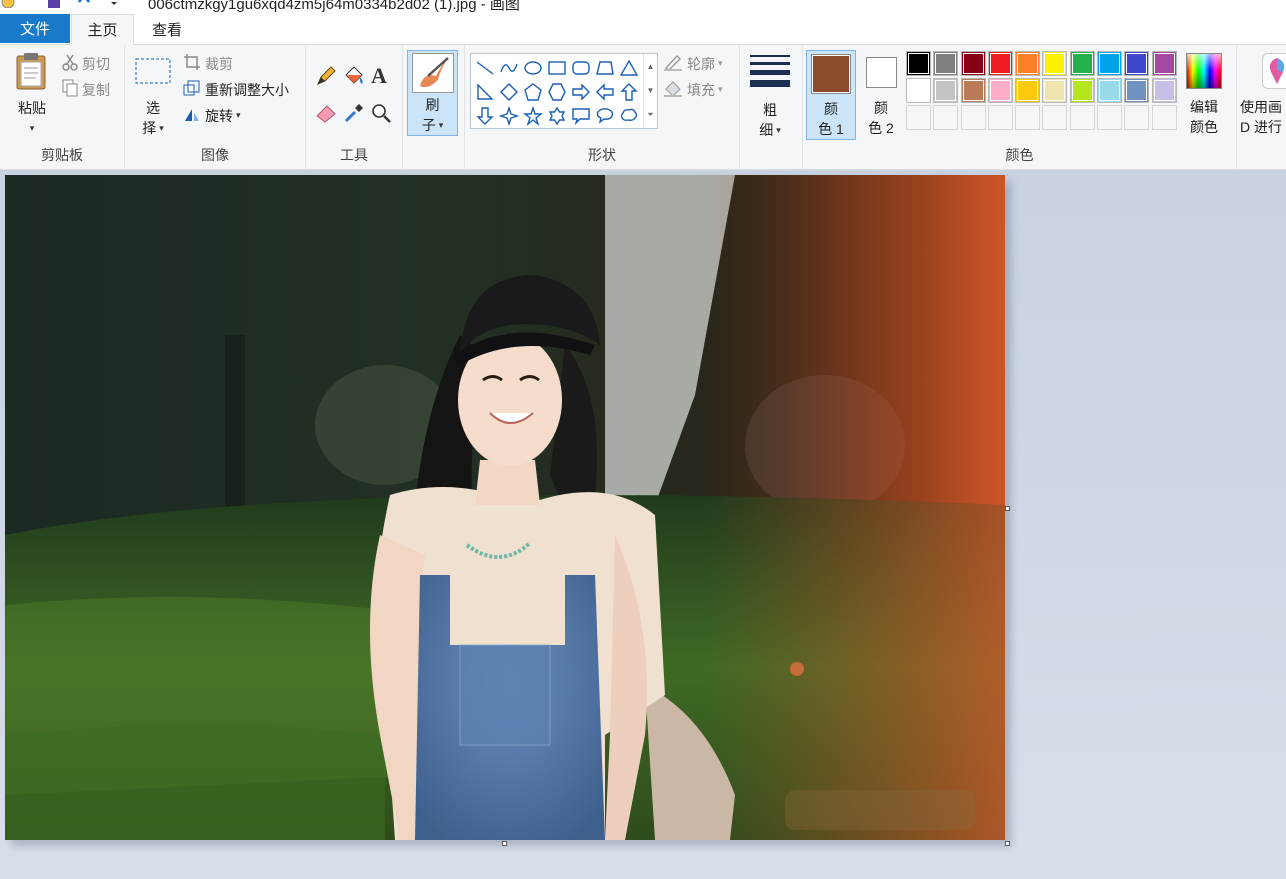  What do you see at coordinates (86, 89) in the screenshot?
I see `copy-button: 复制` at bounding box center [86, 89].